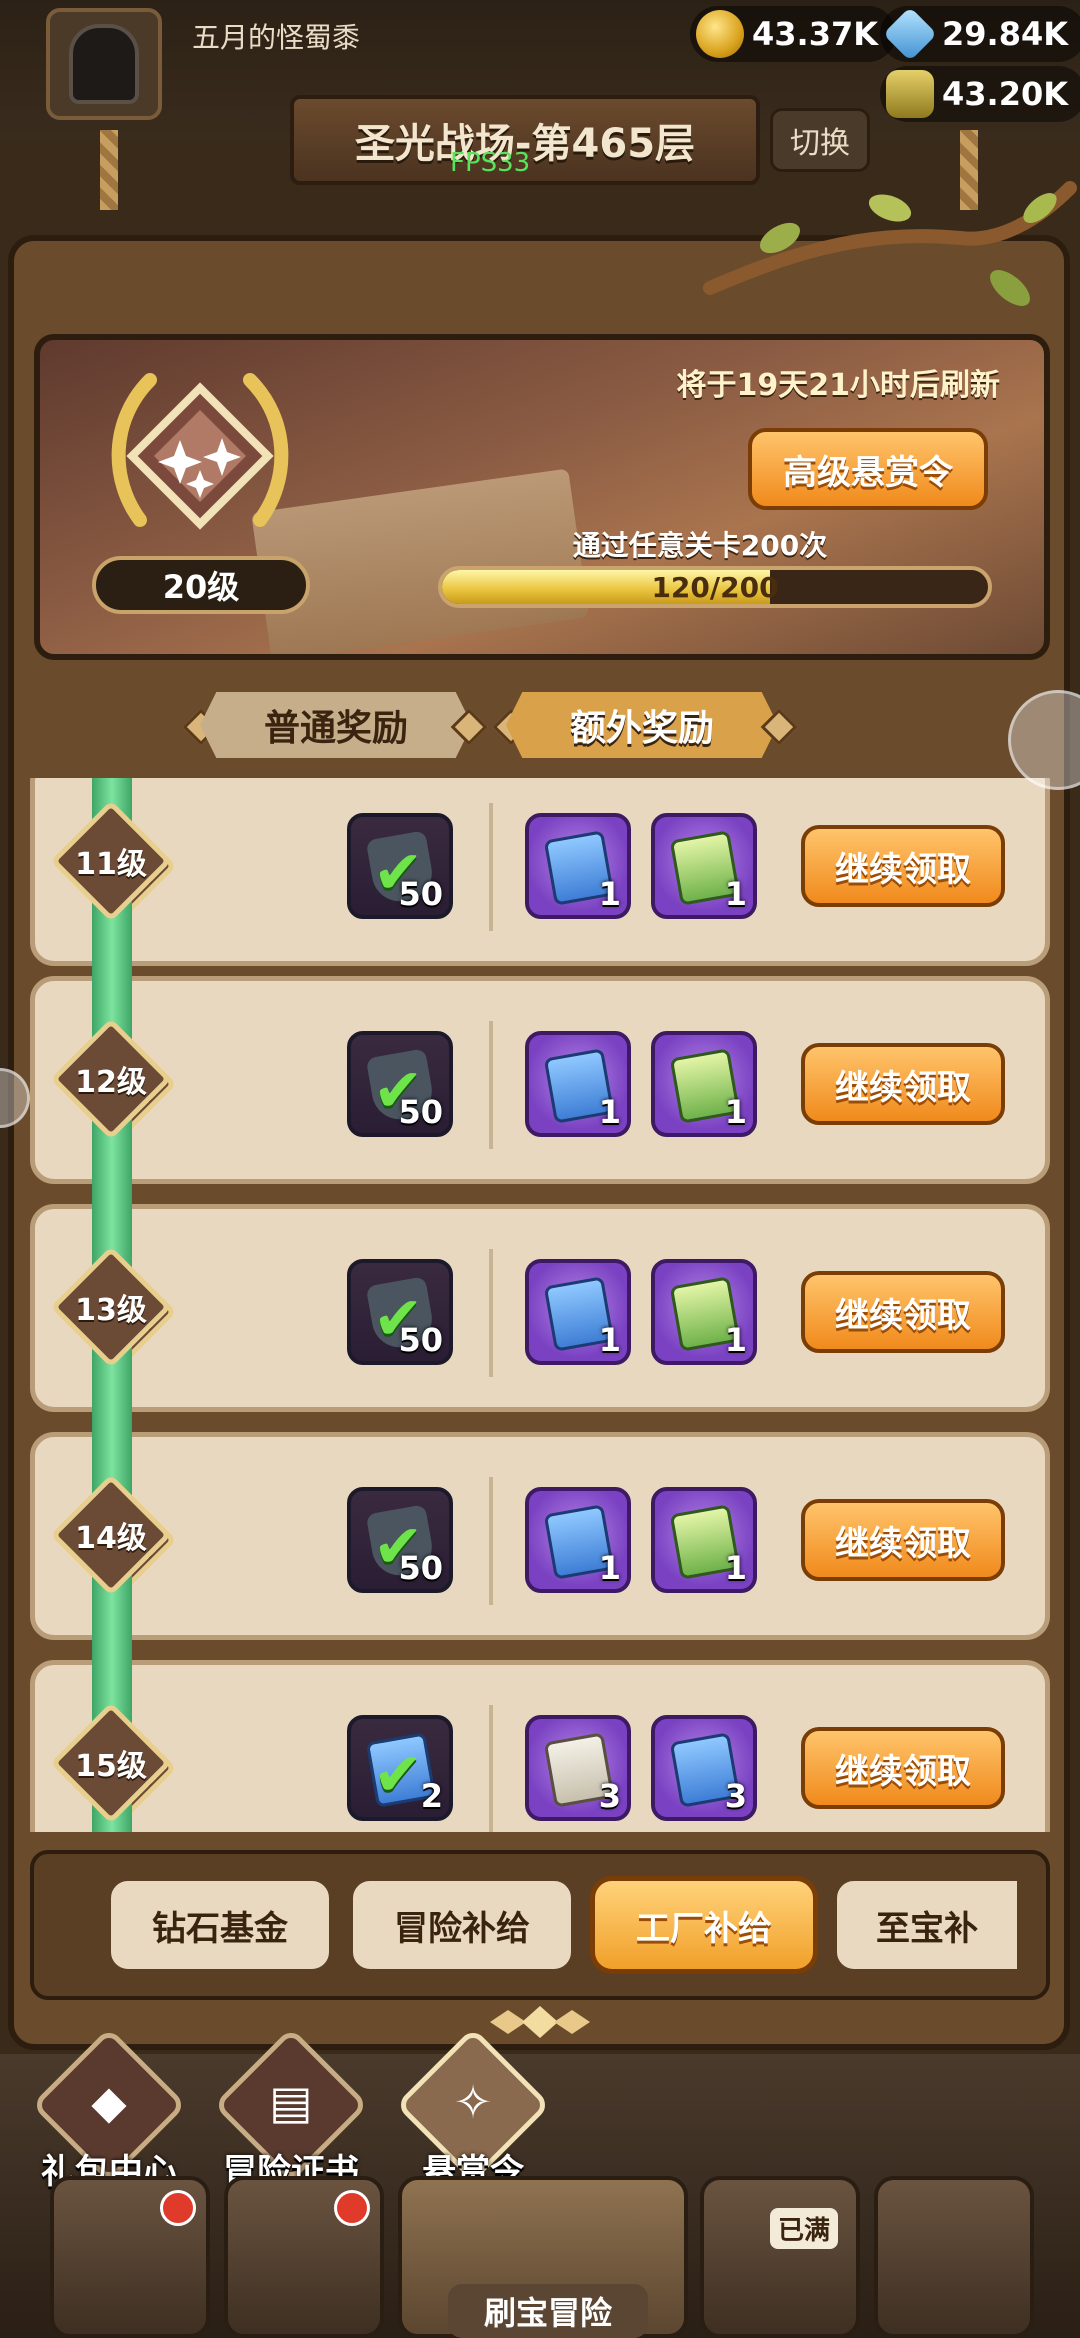 This screenshot has width=1080, height=2338. What do you see at coordinates (868, 469) in the screenshot?
I see `premium-bounty-button: 高级悬赏令` at bounding box center [868, 469].